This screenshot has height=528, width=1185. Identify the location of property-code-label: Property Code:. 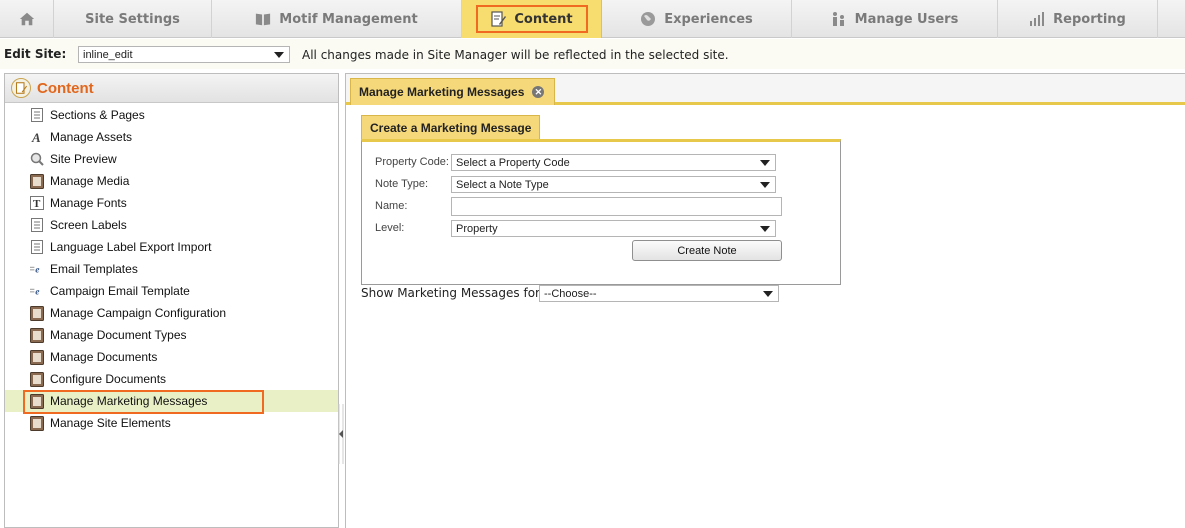
(412, 162).